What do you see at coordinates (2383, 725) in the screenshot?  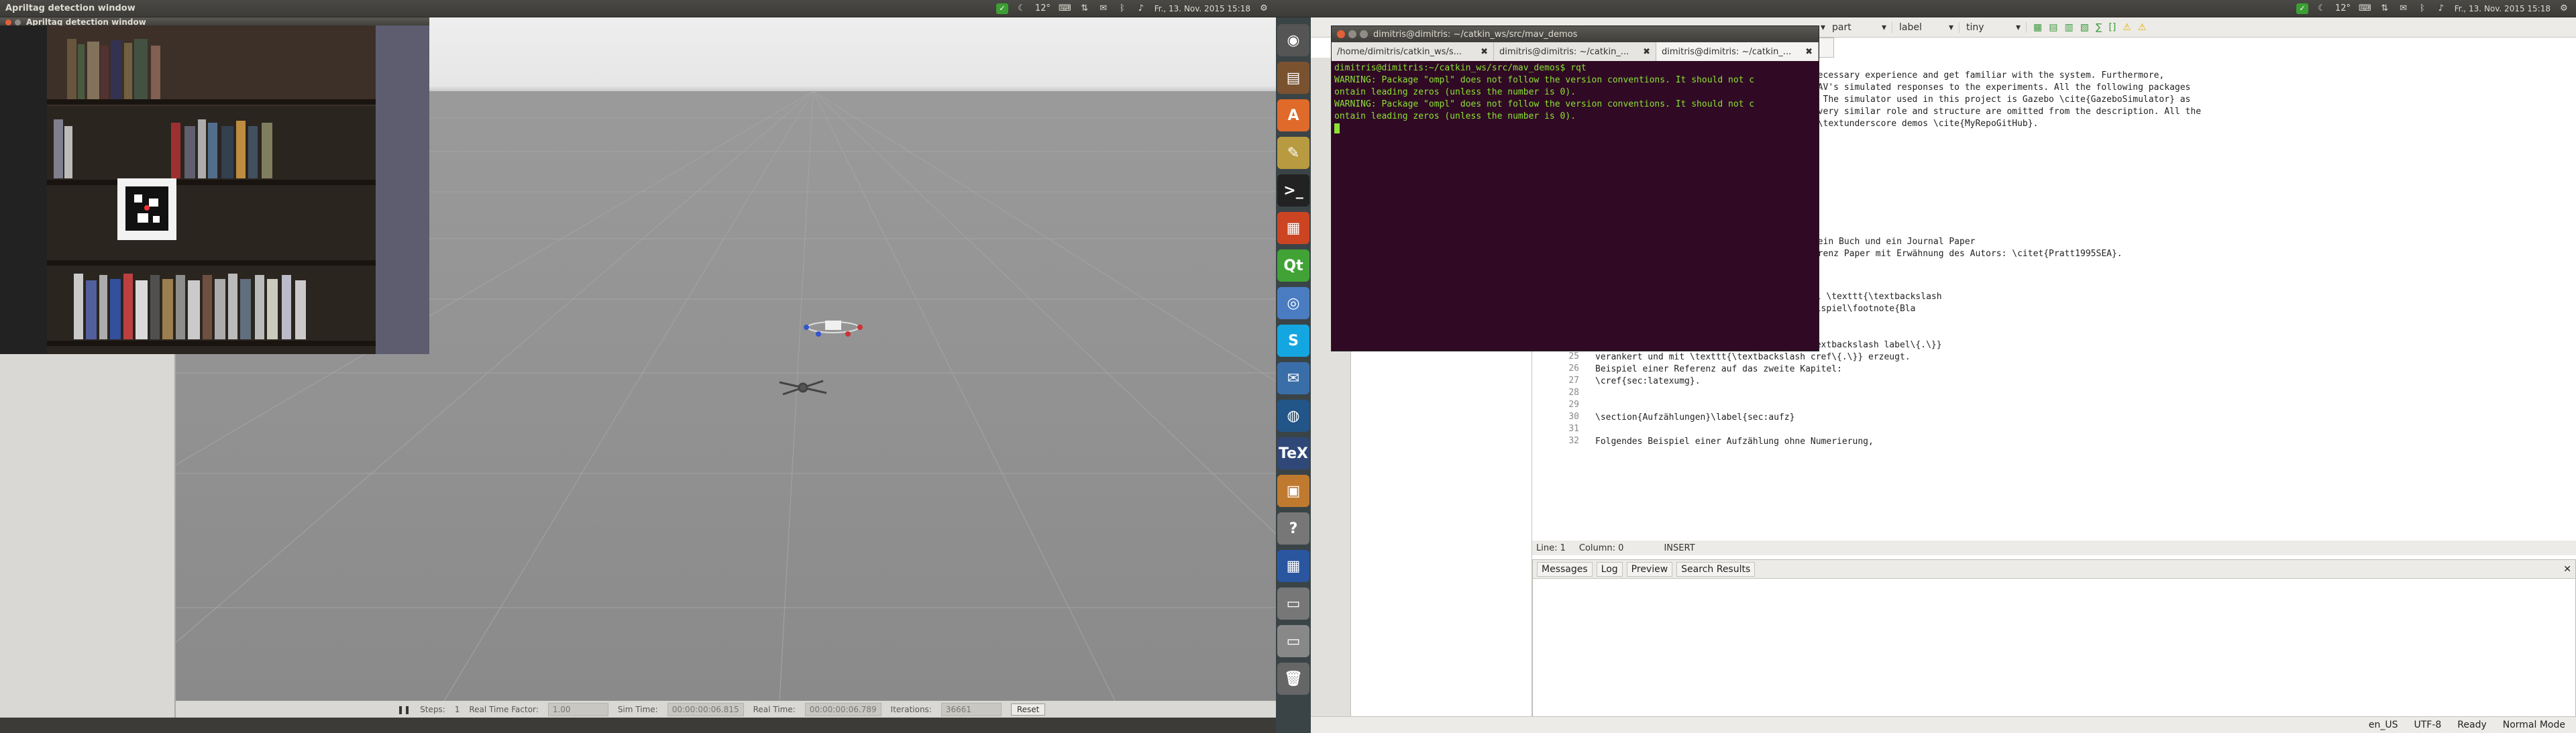 I see `language-indicator: en_US` at bounding box center [2383, 725].